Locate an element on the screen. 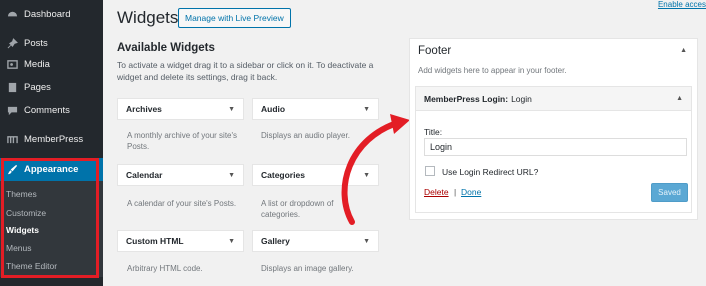 The image size is (706, 286). title-field-label: Title: is located at coordinates (433, 132).